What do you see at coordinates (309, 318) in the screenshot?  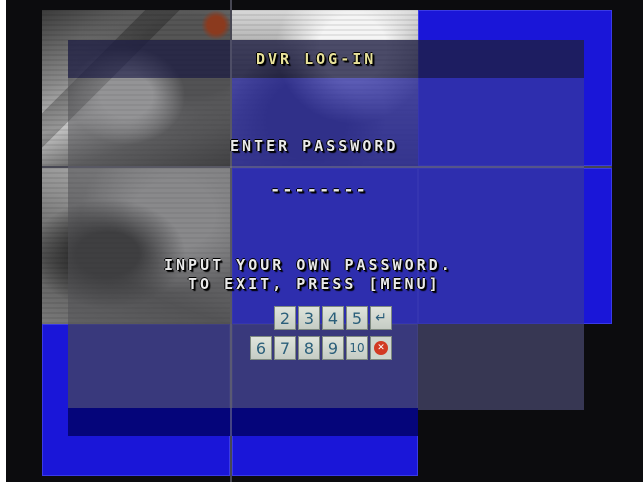 I see `key-3: 3` at bounding box center [309, 318].